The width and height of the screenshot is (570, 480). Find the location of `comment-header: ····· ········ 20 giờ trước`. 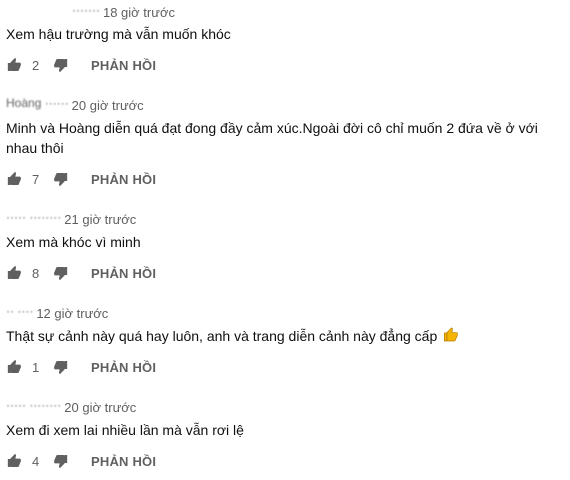

comment-header: ····· ········ 20 giờ trước is located at coordinates (71, 406).